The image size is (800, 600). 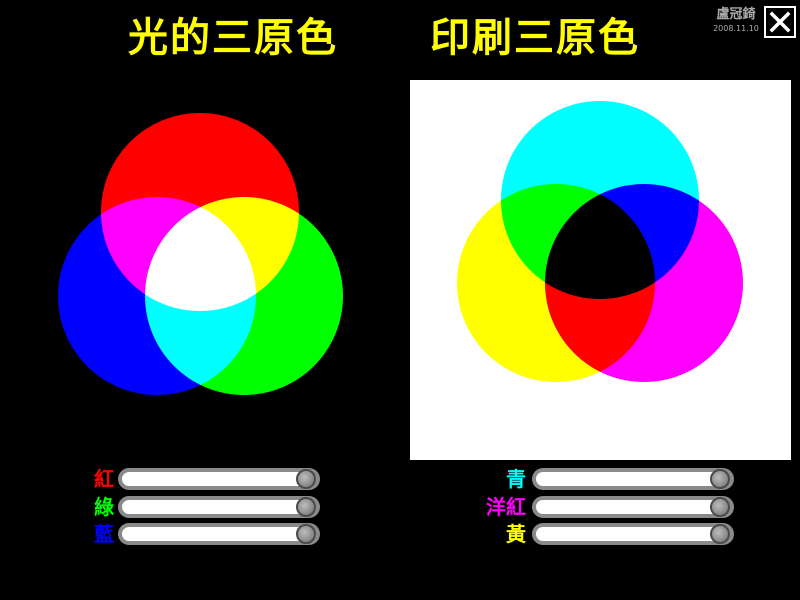 I want to click on slider-row-blue: 藍, so click(x=196, y=534).